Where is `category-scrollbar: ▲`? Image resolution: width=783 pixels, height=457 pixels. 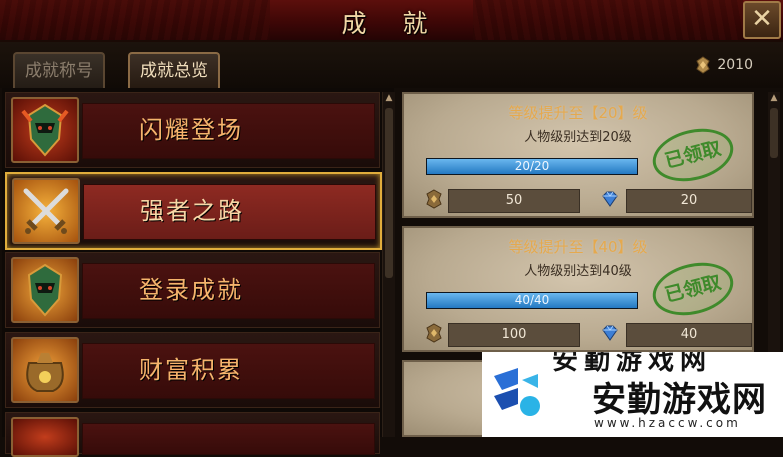
category-scrollbar: ▲ is located at coordinates (388, 264).